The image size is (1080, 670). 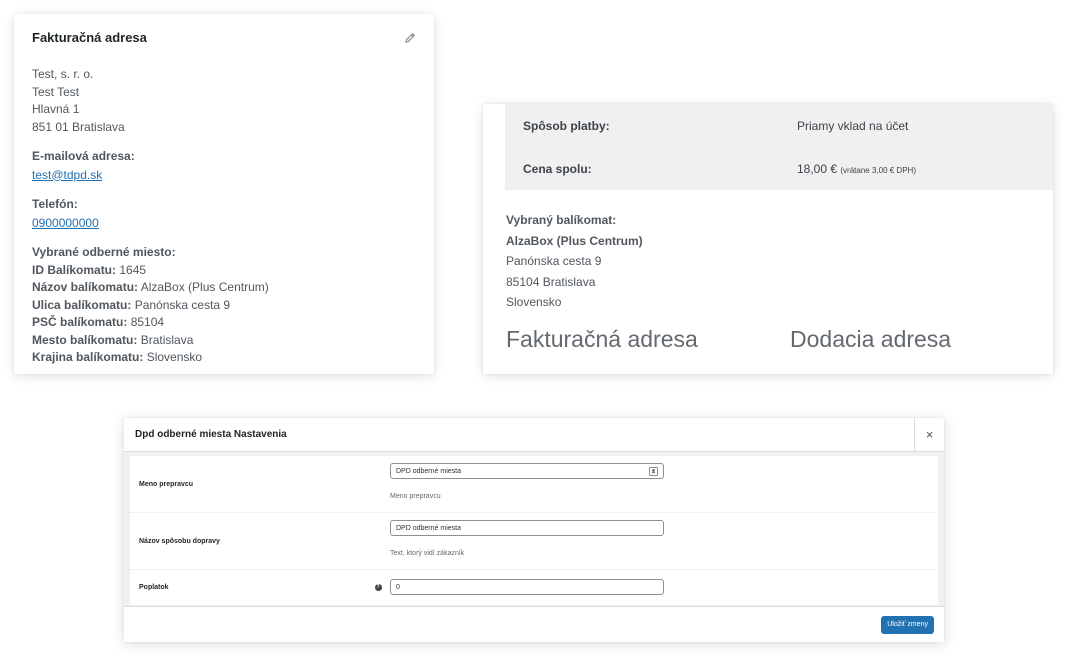 What do you see at coordinates (557, 168) in the screenshot?
I see `order-total-label: Cena spolu:` at bounding box center [557, 168].